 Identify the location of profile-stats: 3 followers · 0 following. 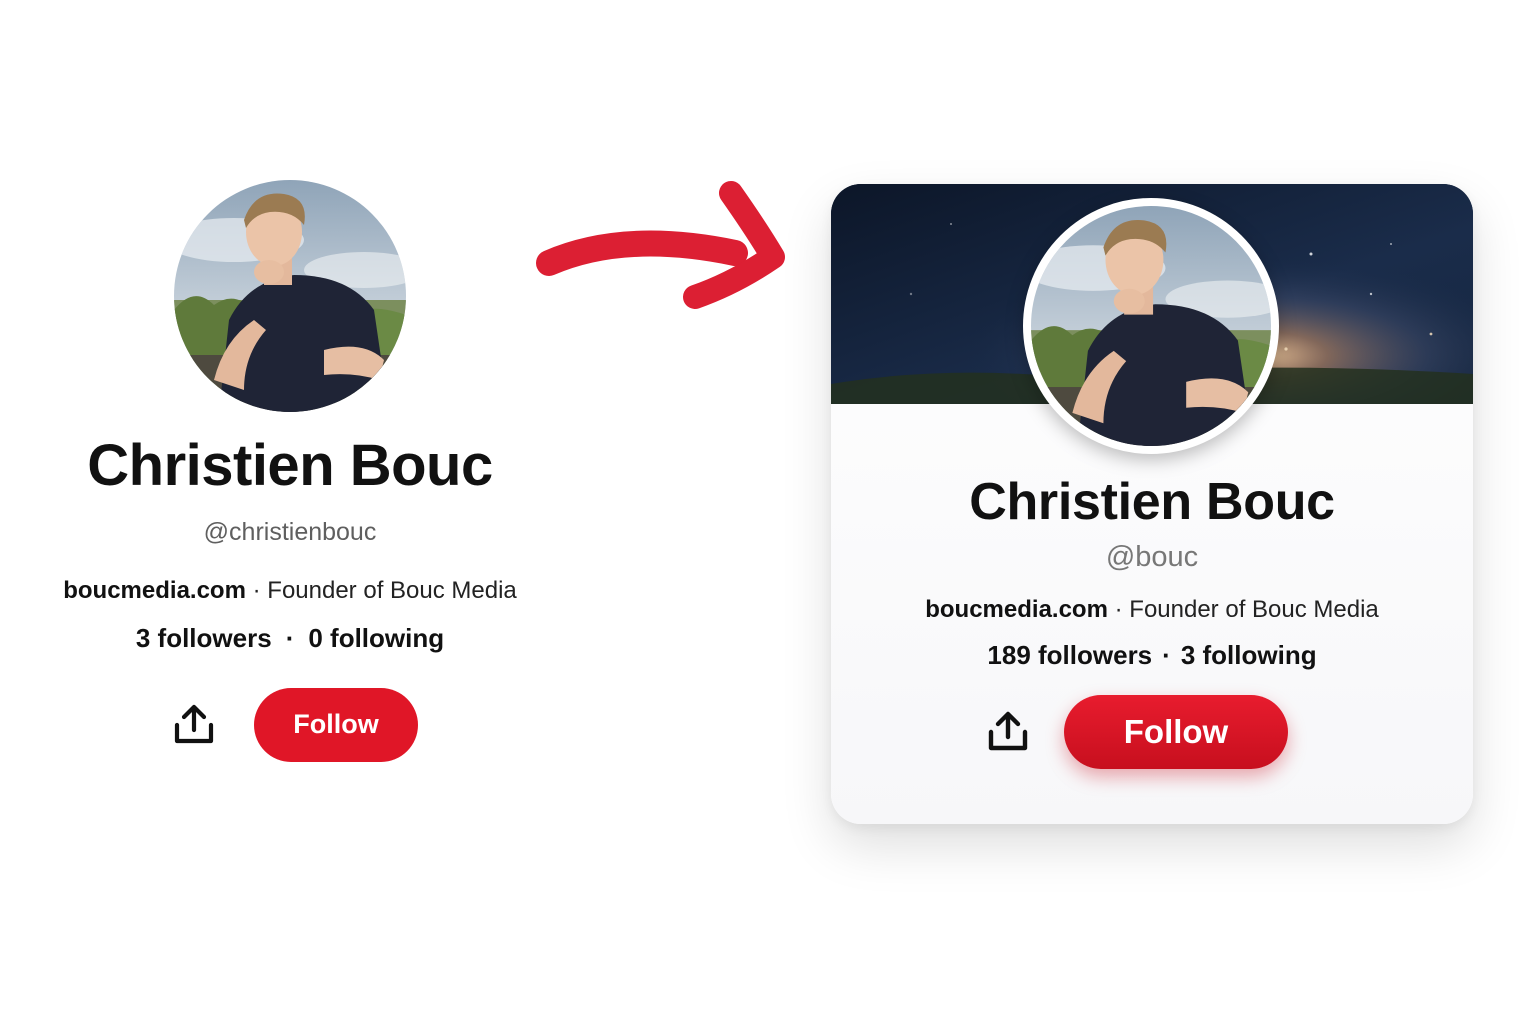
(290, 638).